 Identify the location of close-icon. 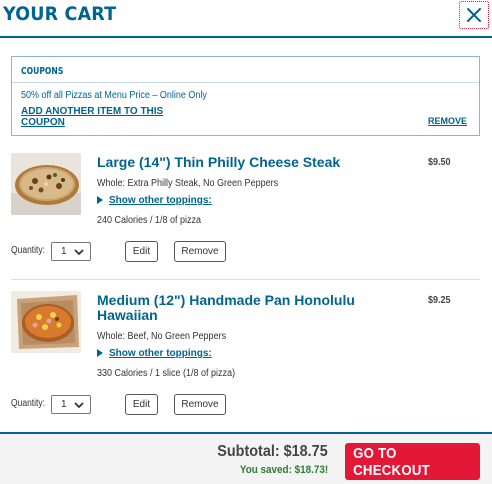
(474, 15).